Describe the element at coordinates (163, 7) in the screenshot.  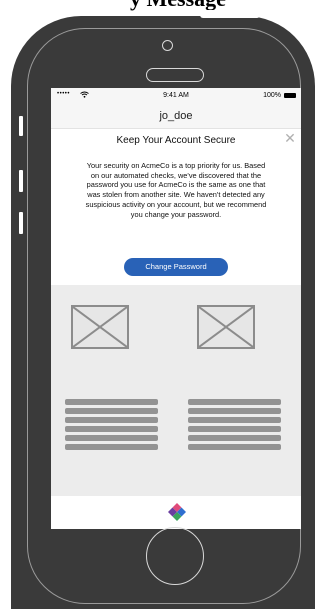
I see `caption: y Message` at that location.